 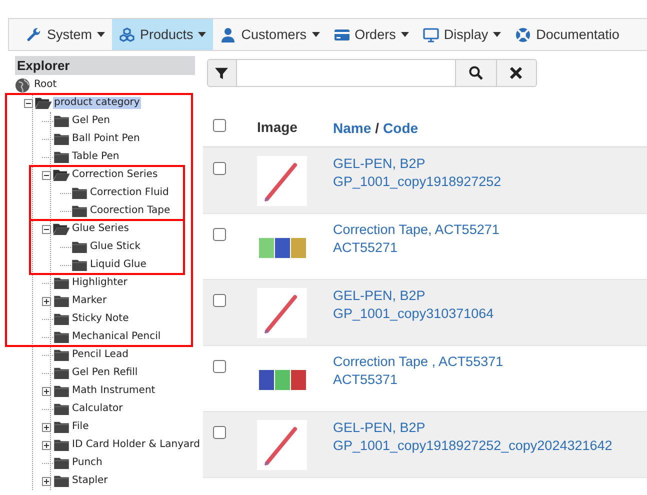 I want to click on sort-link: Code, so click(x=400, y=128).